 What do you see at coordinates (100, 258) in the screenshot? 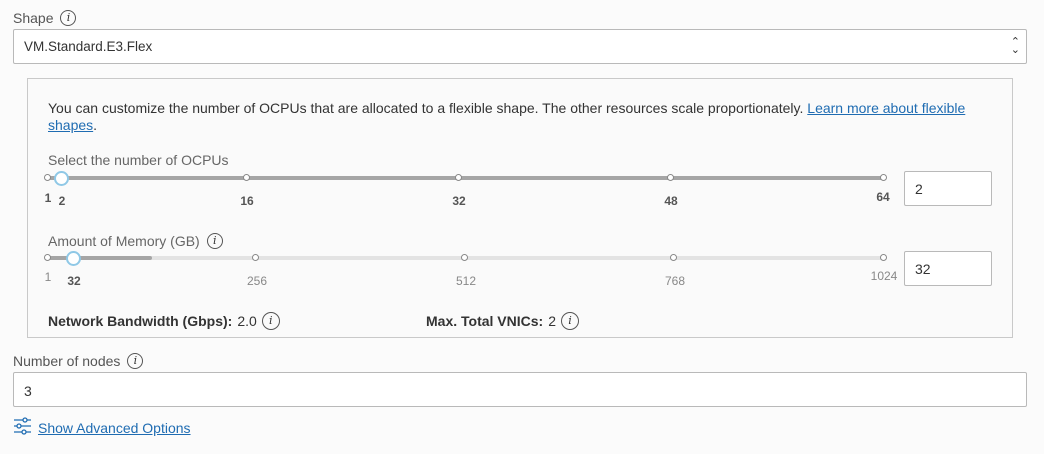
I see `memory-slider-range-fill` at bounding box center [100, 258].